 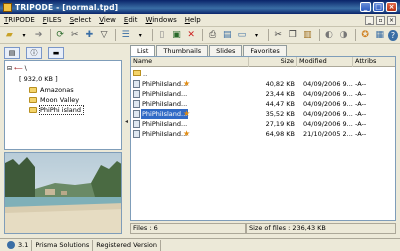 What do you see at coordinates (160, 20) in the screenshot?
I see `menu-windows: Windows` at bounding box center [160, 20].